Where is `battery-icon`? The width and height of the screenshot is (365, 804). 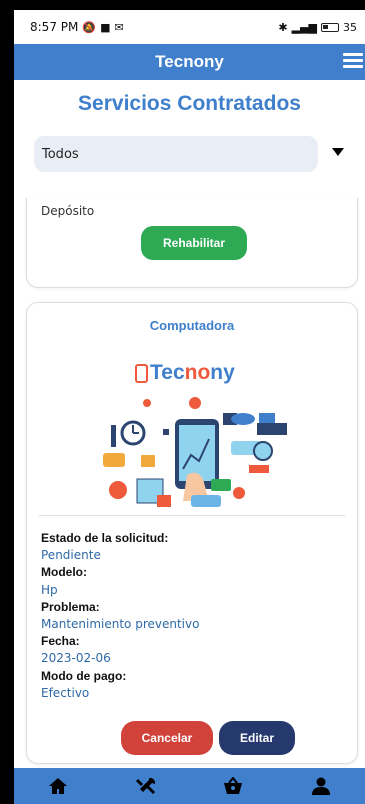
battery-icon is located at coordinates (330, 27).